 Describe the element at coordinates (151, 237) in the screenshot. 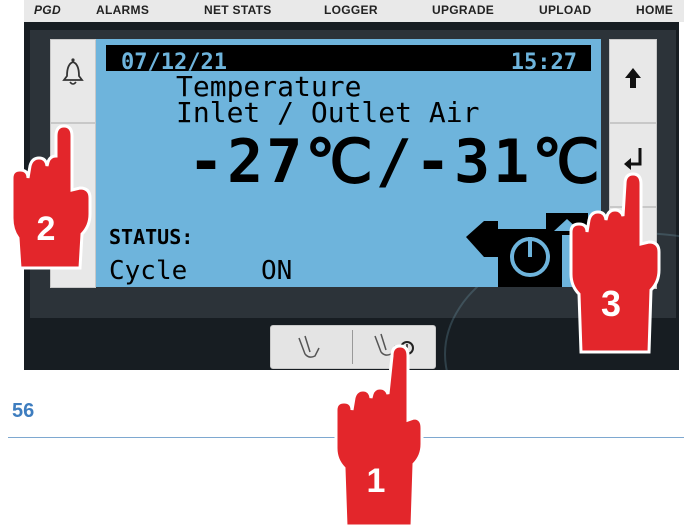

I see `status-label: STATUS:` at that location.